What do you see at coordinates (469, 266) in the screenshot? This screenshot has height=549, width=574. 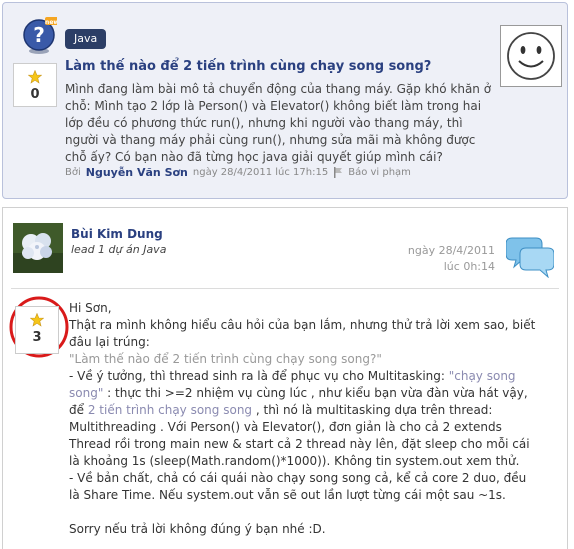 I see `answer-date-line2: lúc 0h:14` at bounding box center [469, 266].